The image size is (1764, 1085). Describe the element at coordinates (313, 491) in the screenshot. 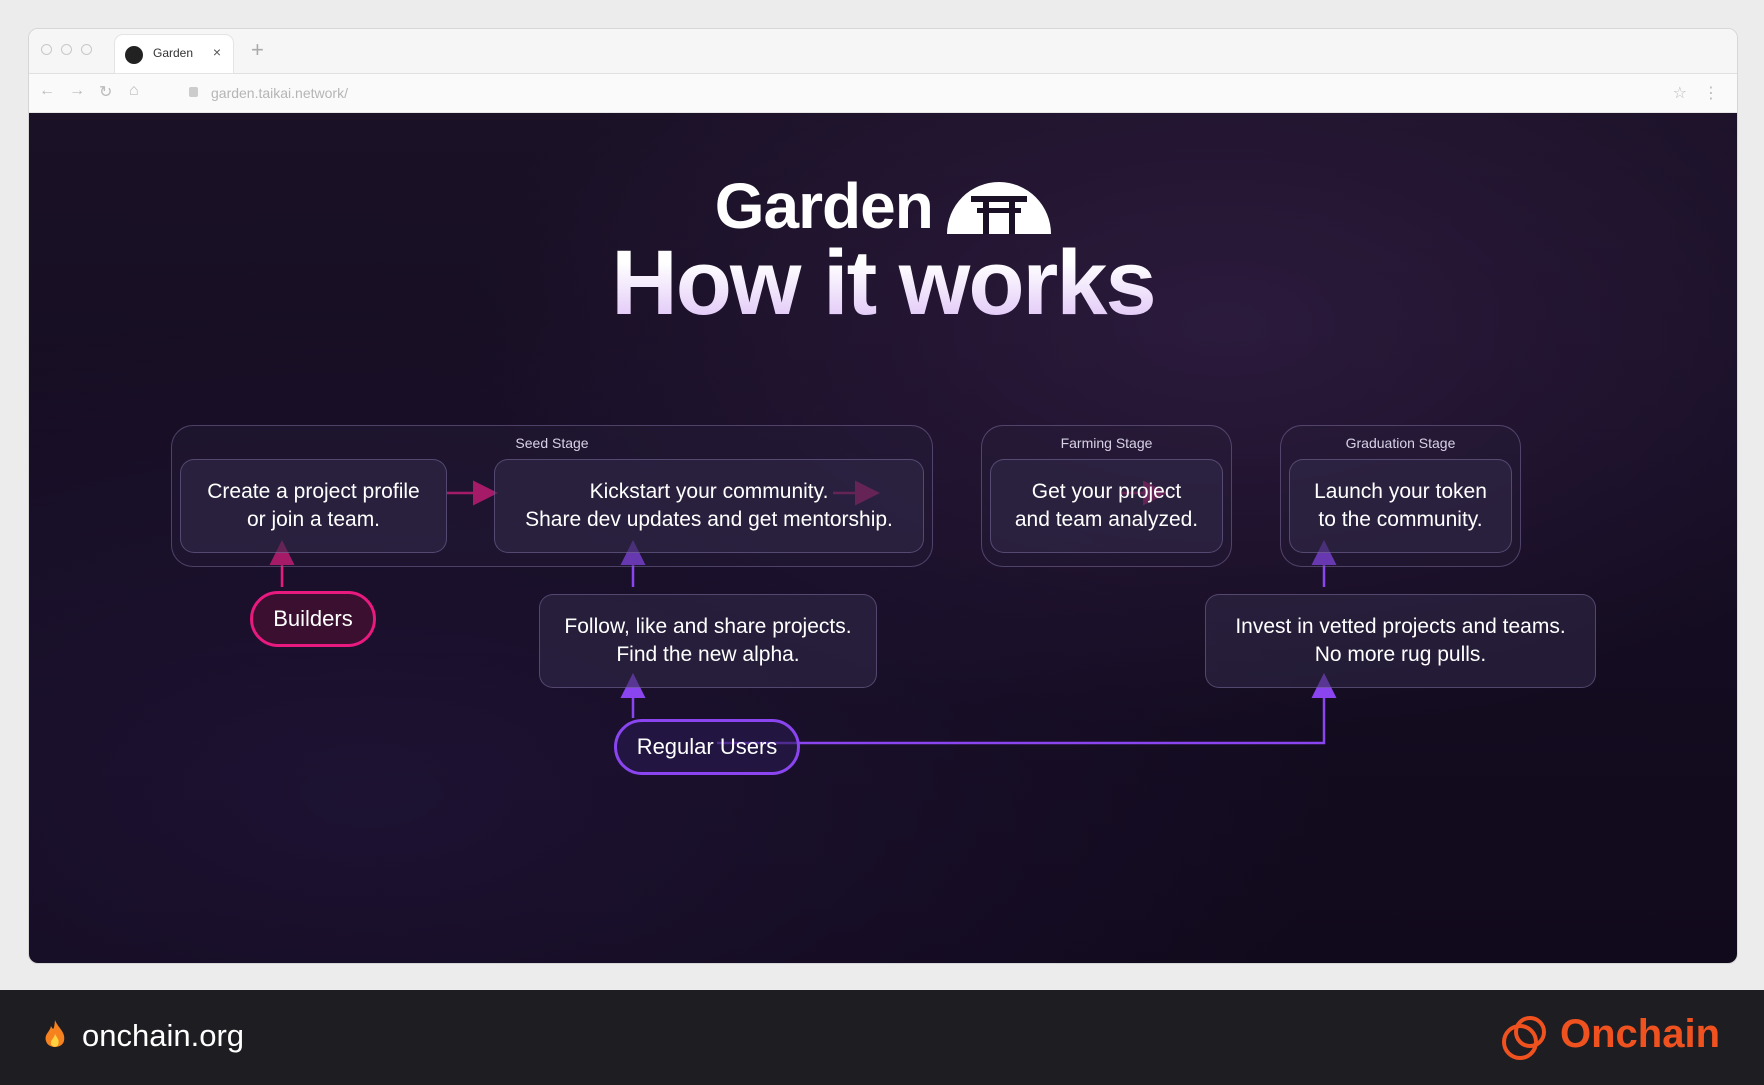

I see `create-line-1: Create a project profile` at that location.